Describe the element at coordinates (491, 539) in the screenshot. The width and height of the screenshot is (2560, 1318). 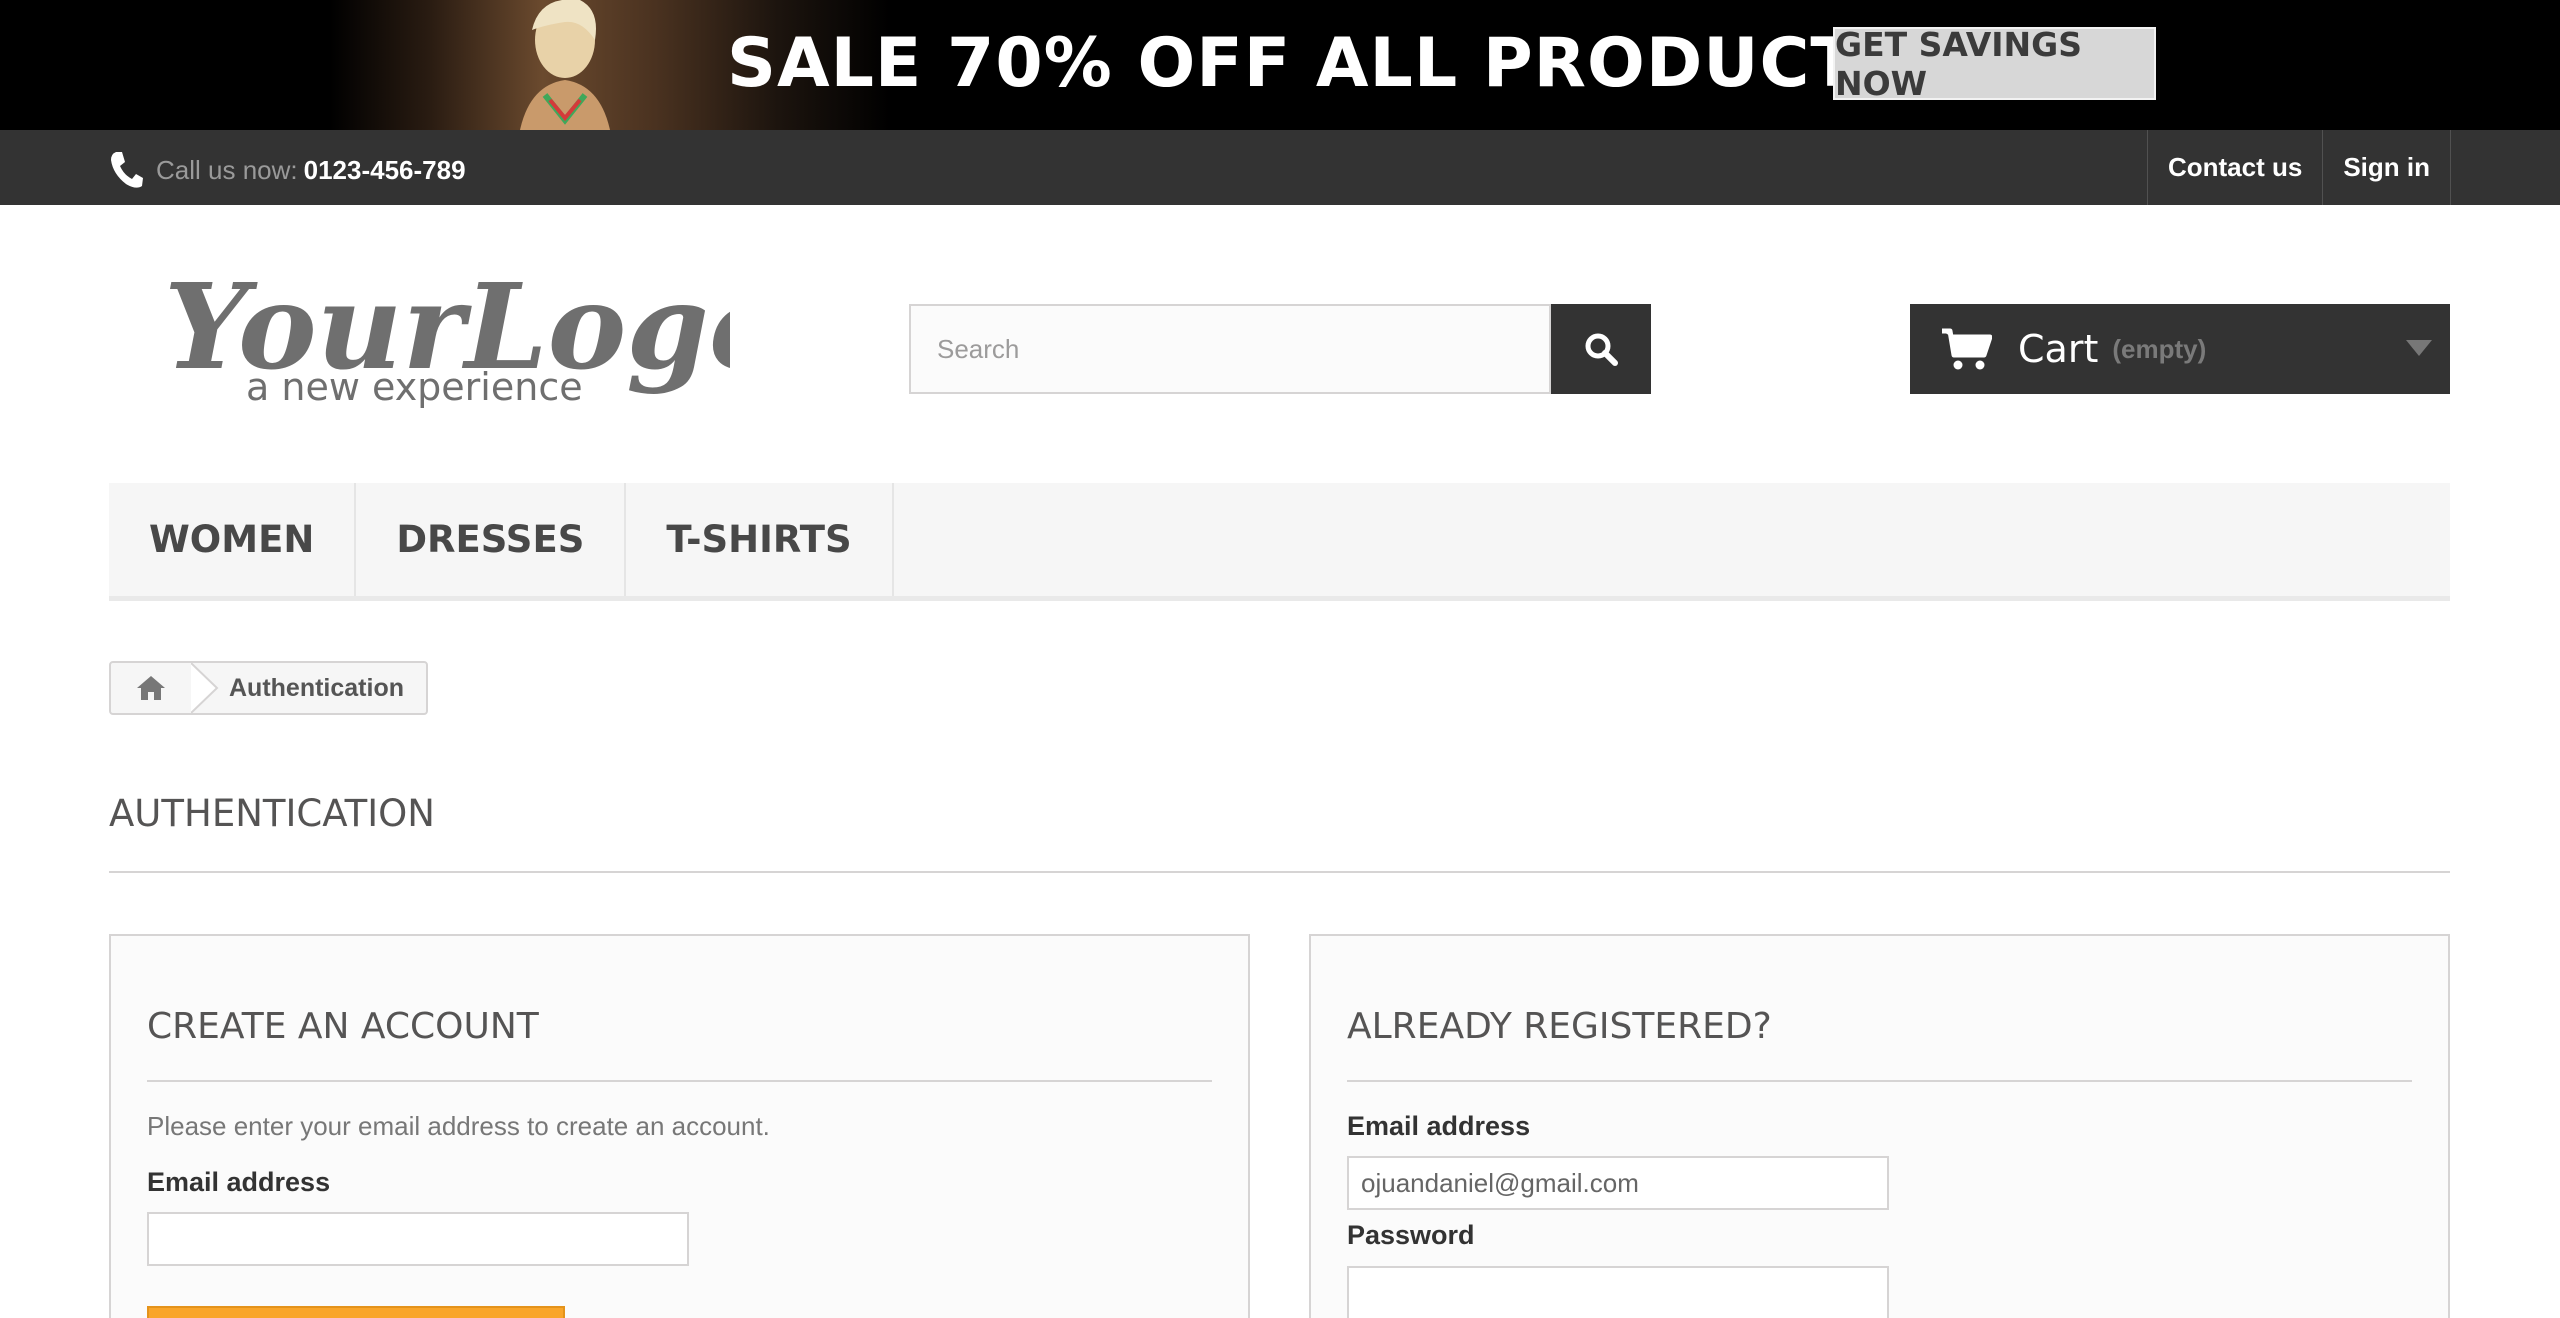
I see `menu-item-dresses: DRESSES` at that location.